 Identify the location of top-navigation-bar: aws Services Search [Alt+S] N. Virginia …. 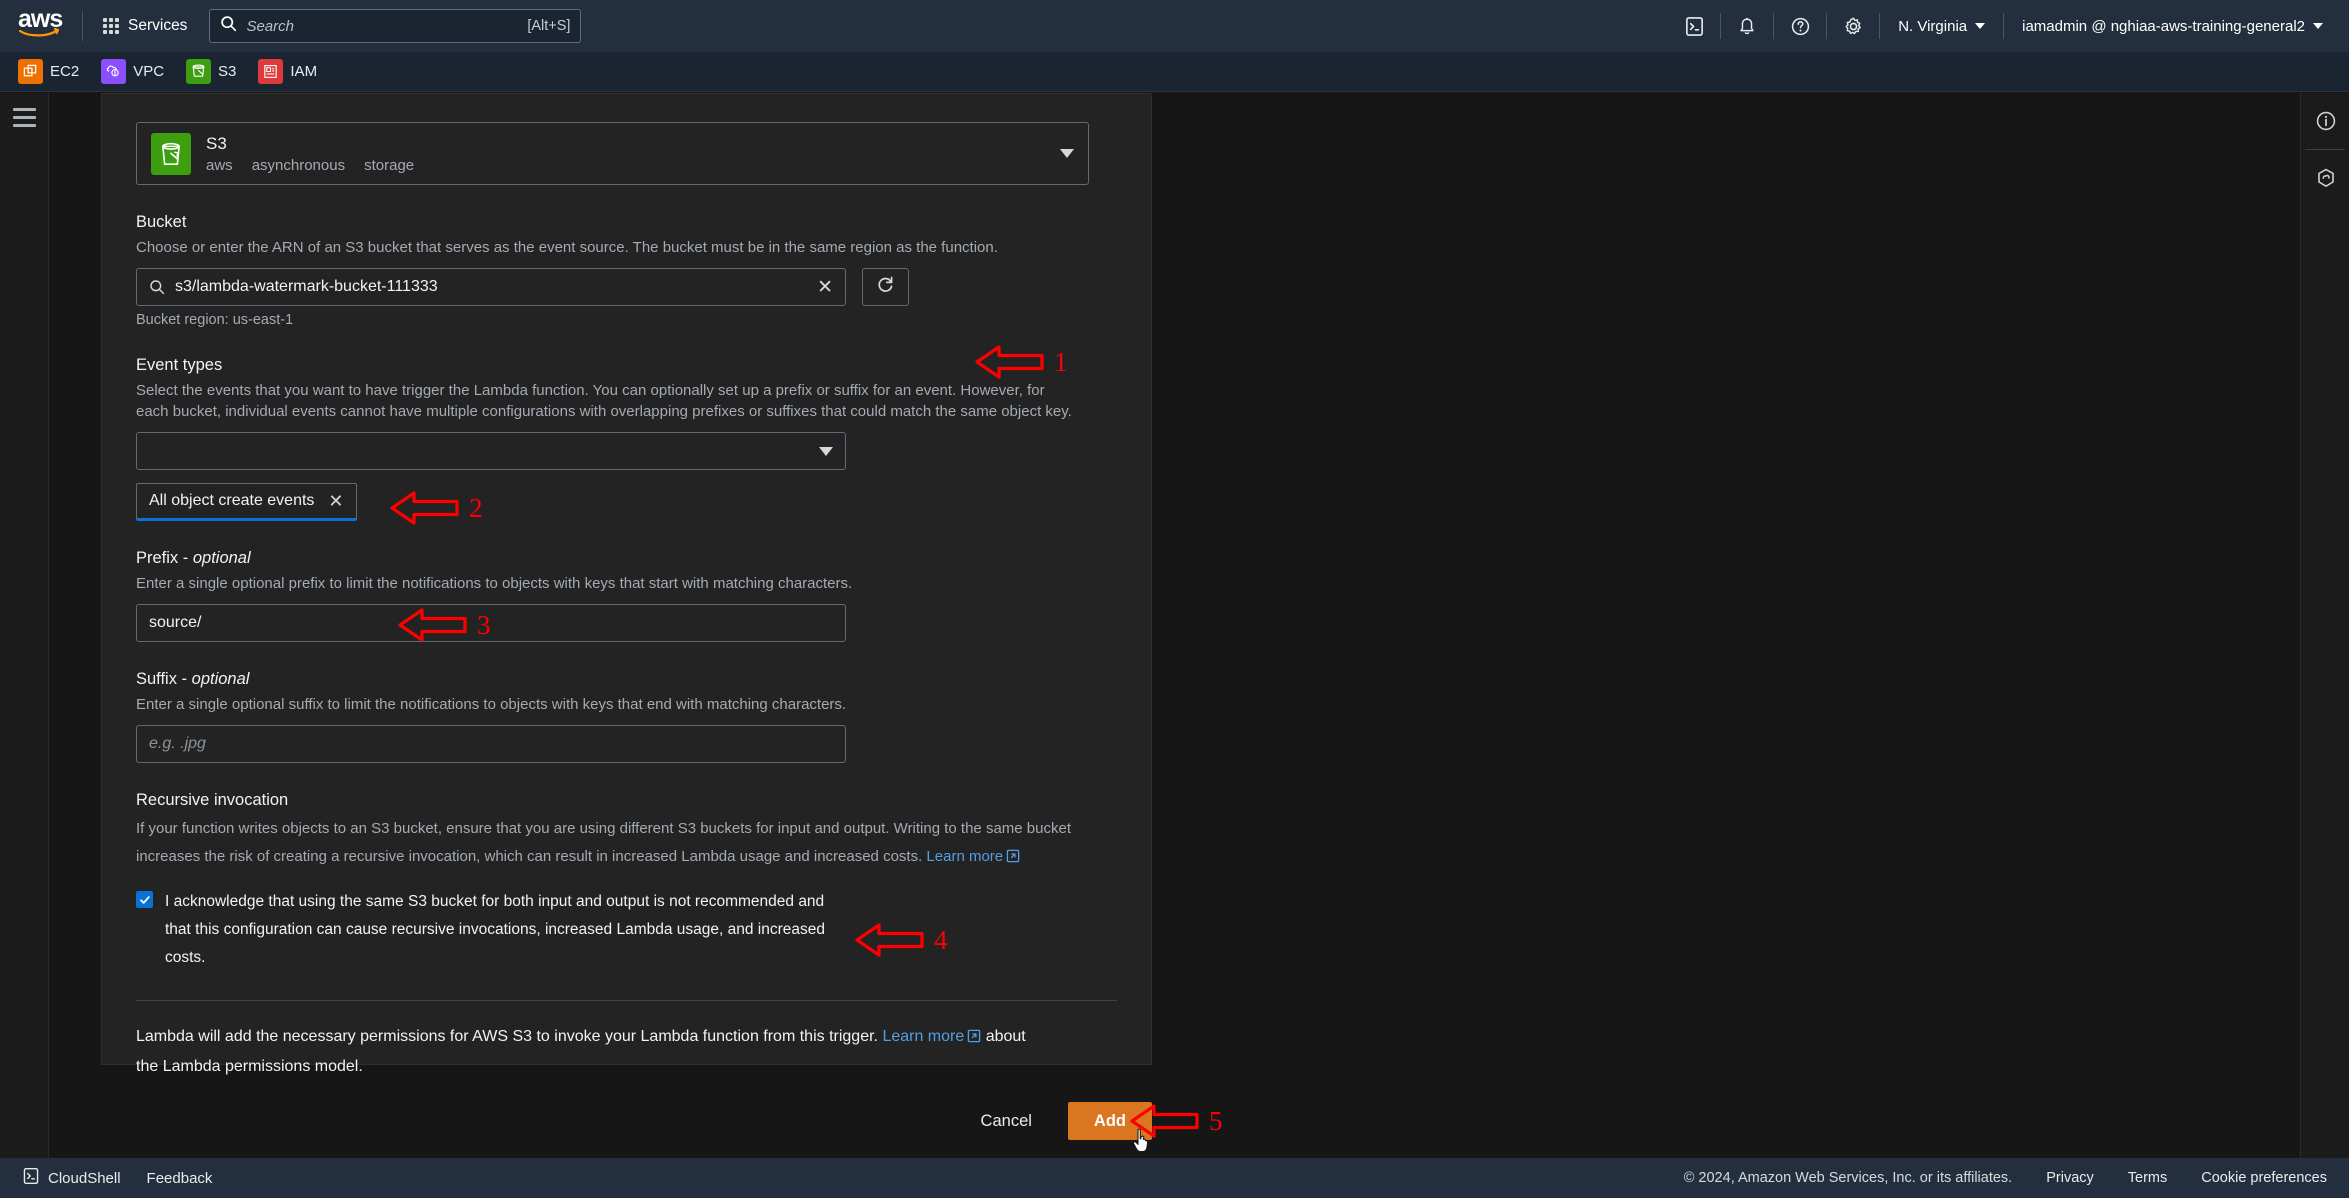
(1174, 26).